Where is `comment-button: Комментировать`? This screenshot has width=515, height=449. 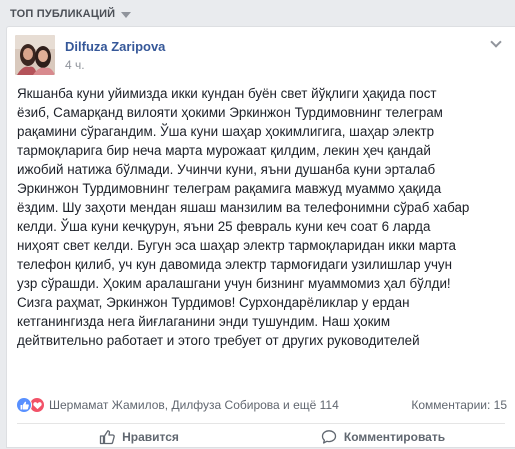 comment-button: Комментировать is located at coordinates (383, 437).